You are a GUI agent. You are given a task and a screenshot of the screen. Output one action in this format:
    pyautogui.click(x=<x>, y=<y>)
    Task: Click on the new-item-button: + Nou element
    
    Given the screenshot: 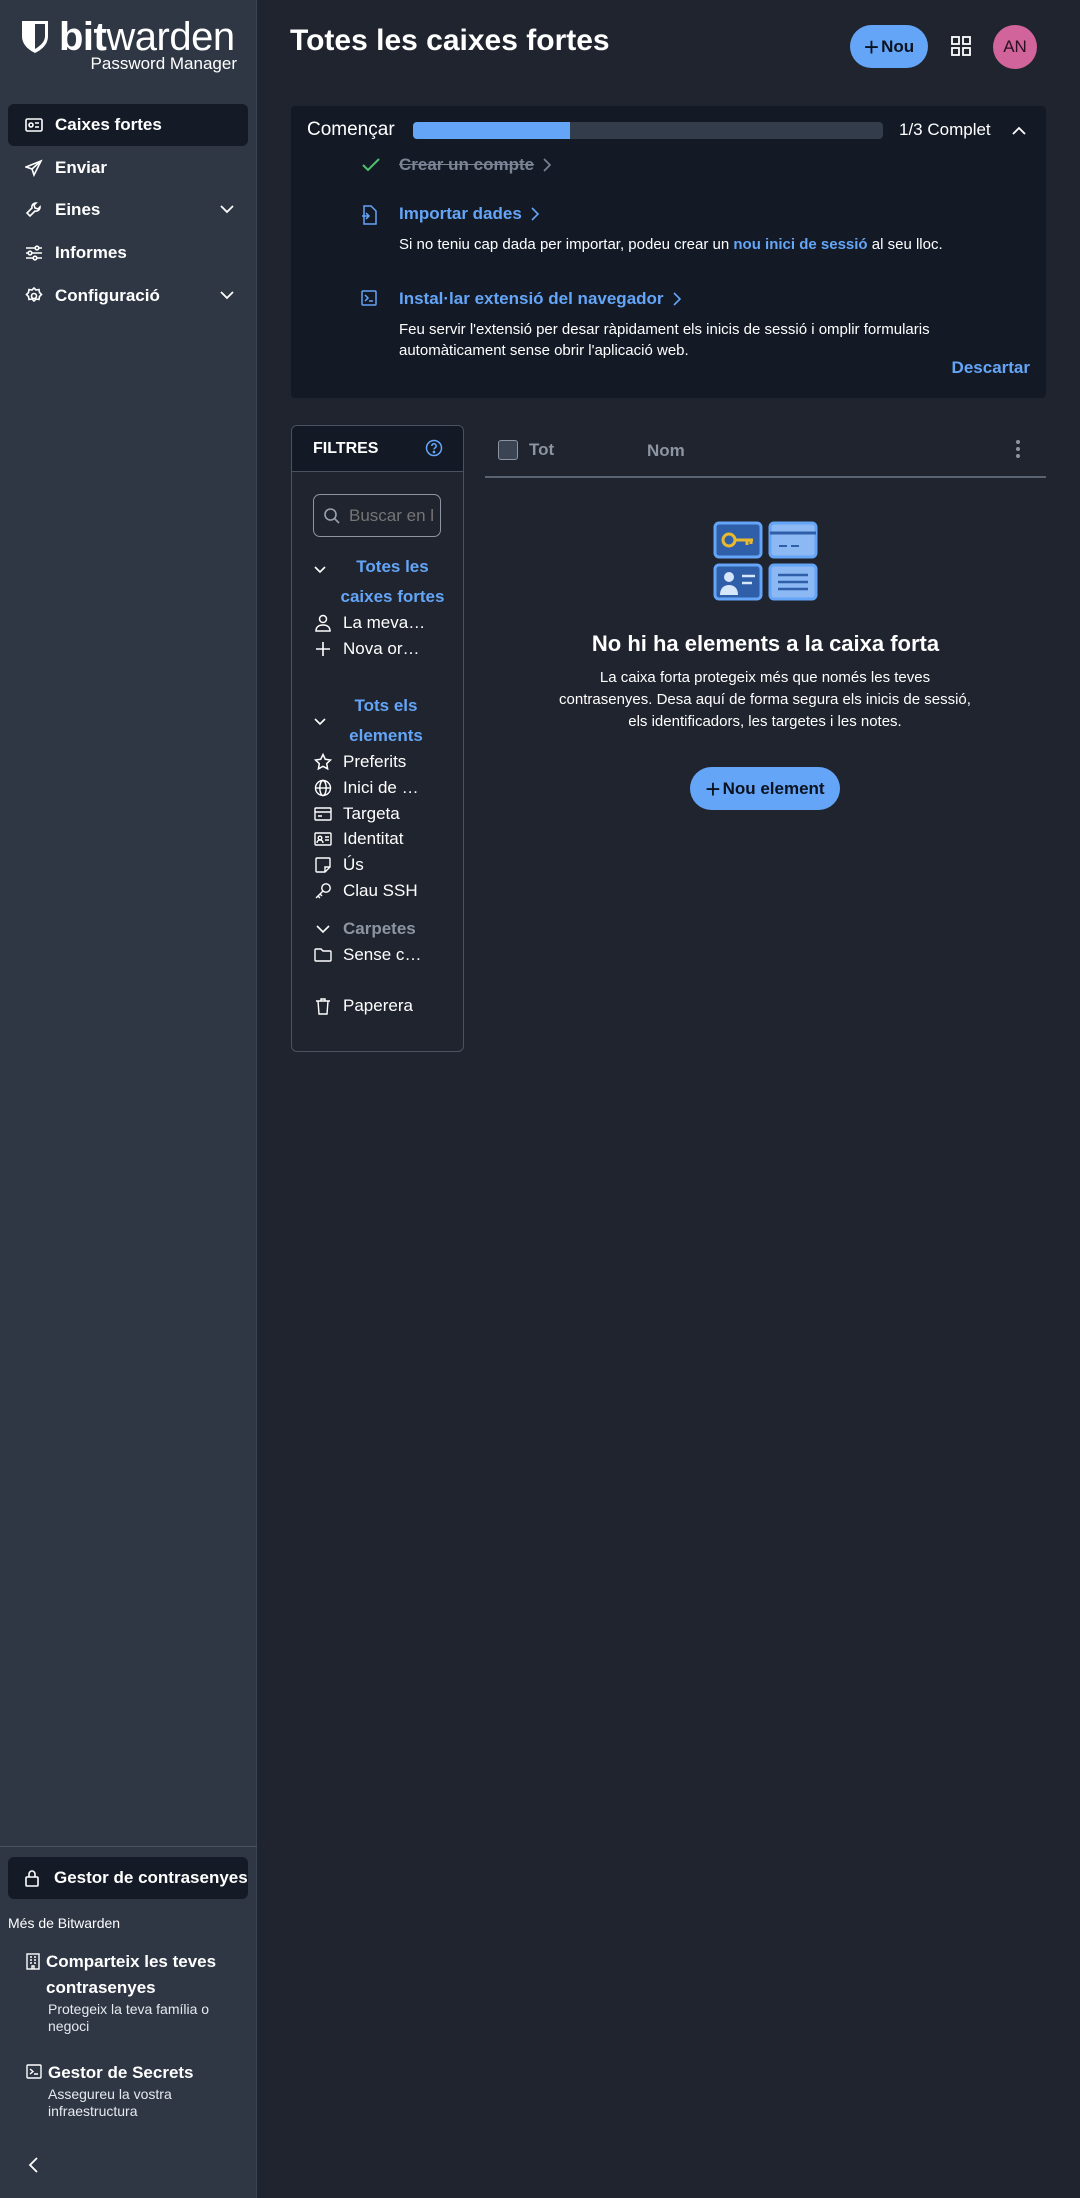 What is the action you would take?
    pyautogui.click(x=765, y=788)
    